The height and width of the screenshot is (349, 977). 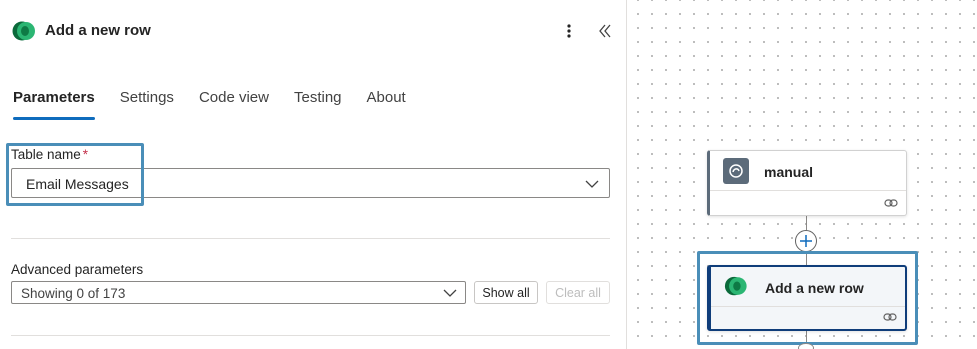 What do you see at coordinates (318, 104) in the screenshot?
I see `tab-testing: Testing` at bounding box center [318, 104].